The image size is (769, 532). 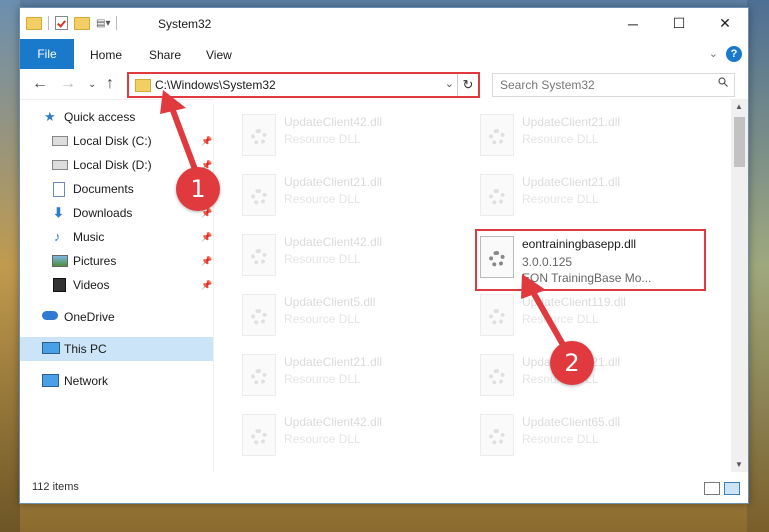 What do you see at coordinates (384, 487) in the screenshot?
I see `status-bar: 112 items` at bounding box center [384, 487].